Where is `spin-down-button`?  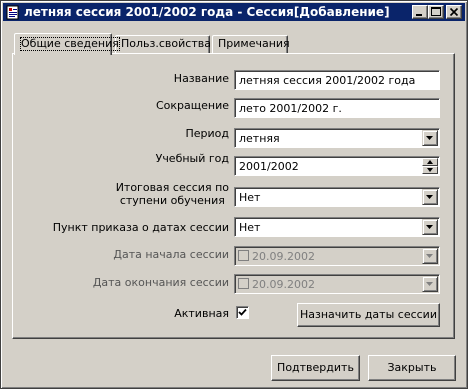
spin-down-button is located at coordinates (430, 170).